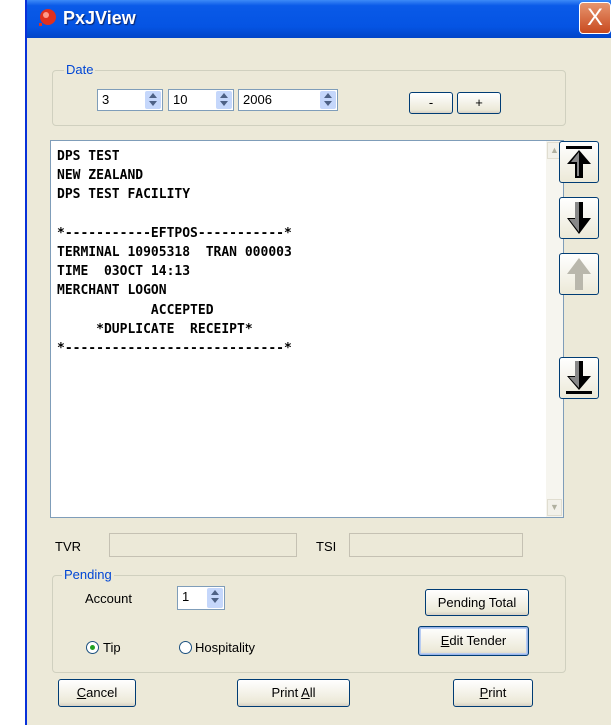 Image resolution: width=611 pixels, height=725 pixels. I want to click on tsi-field, so click(436, 545).